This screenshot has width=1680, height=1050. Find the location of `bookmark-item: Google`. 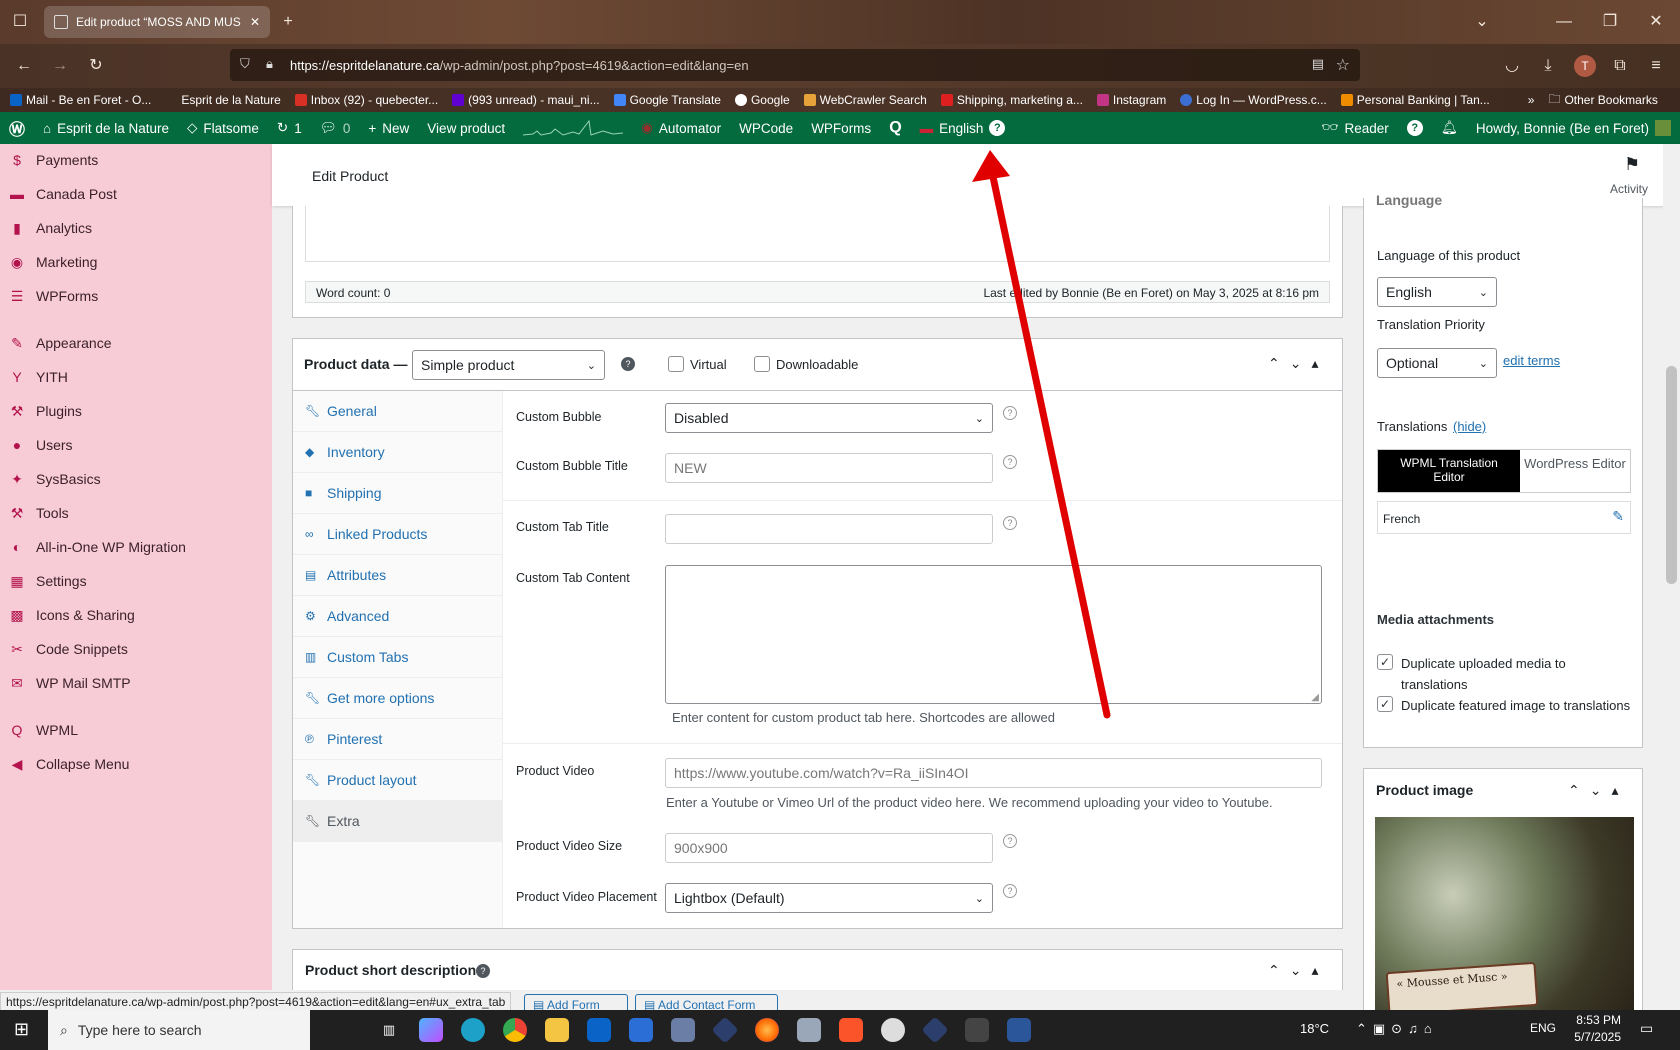

bookmark-item: Google is located at coordinates (762, 100).